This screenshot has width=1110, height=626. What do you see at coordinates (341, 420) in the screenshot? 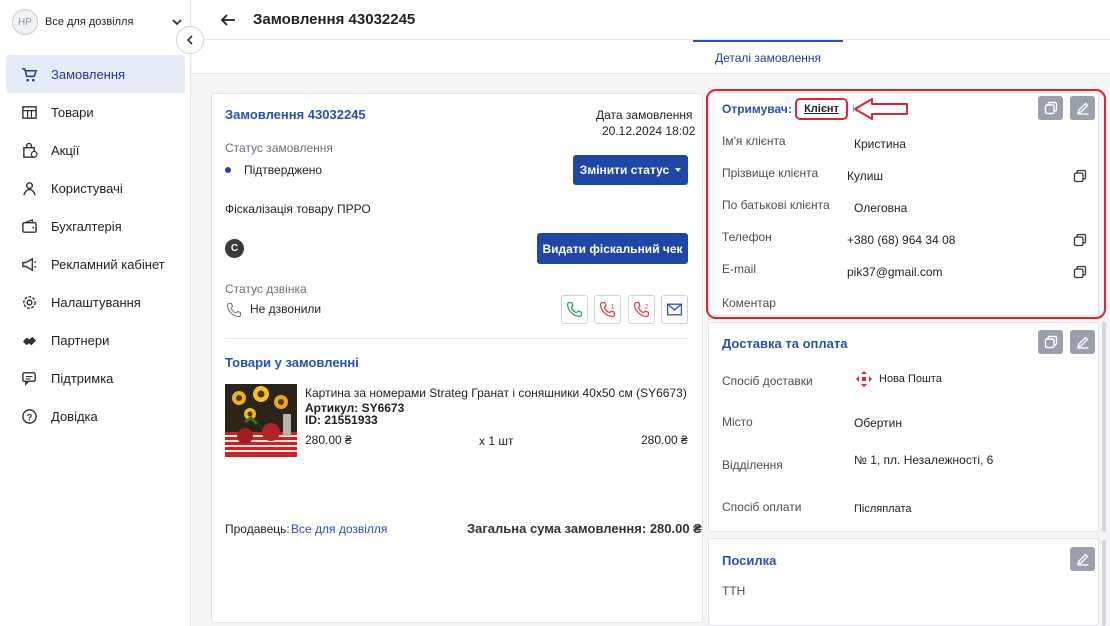
I see `product-id: ID: 21551933` at bounding box center [341, 420].